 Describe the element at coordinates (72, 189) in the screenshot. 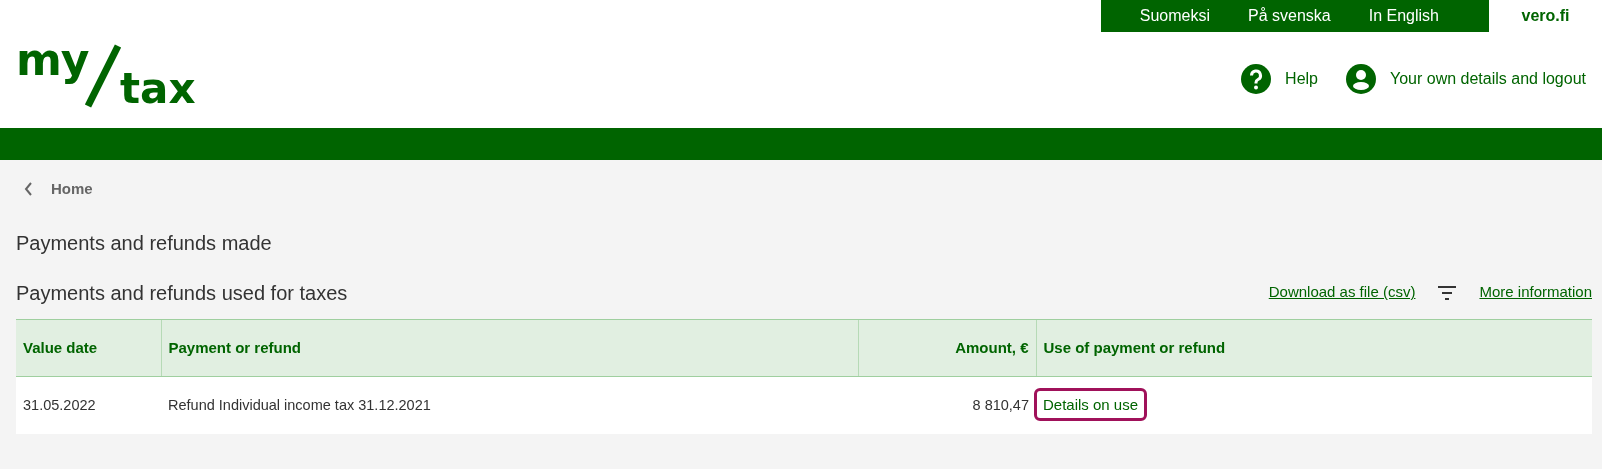

I see `breadcrumb-link: Home` at that location.